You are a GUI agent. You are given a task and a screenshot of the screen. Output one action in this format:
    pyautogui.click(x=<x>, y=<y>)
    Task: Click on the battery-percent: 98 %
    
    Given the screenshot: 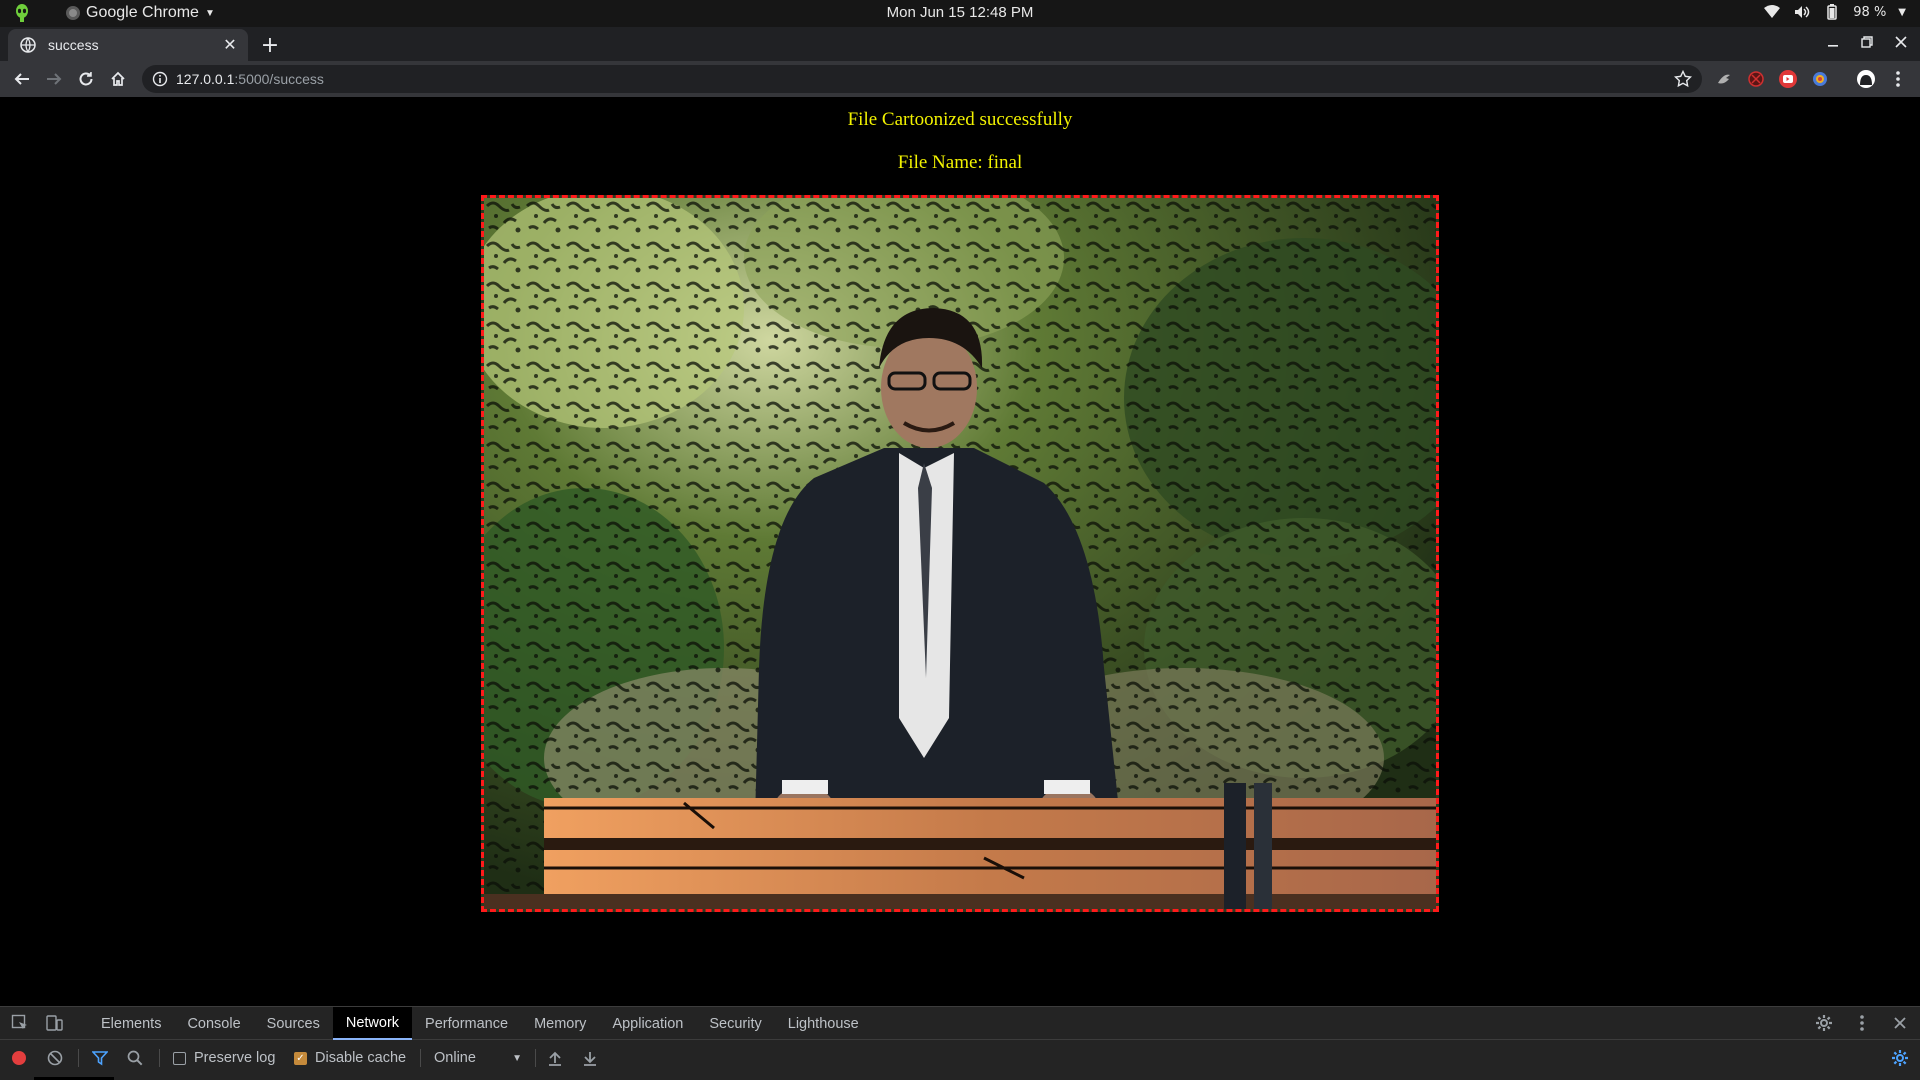 What is the action you would take?
    pyautogui.click(x=1870, y=12)
    